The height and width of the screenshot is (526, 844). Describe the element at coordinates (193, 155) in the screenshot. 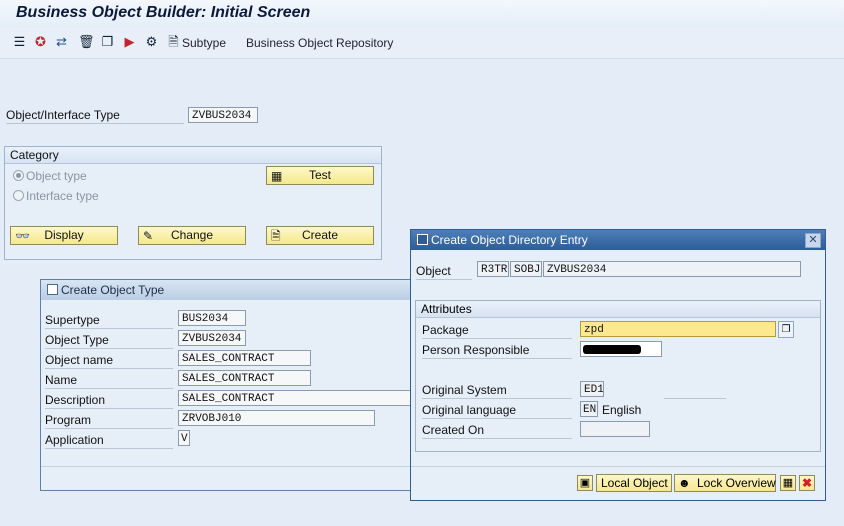

I see `category-header: Category` at that location.